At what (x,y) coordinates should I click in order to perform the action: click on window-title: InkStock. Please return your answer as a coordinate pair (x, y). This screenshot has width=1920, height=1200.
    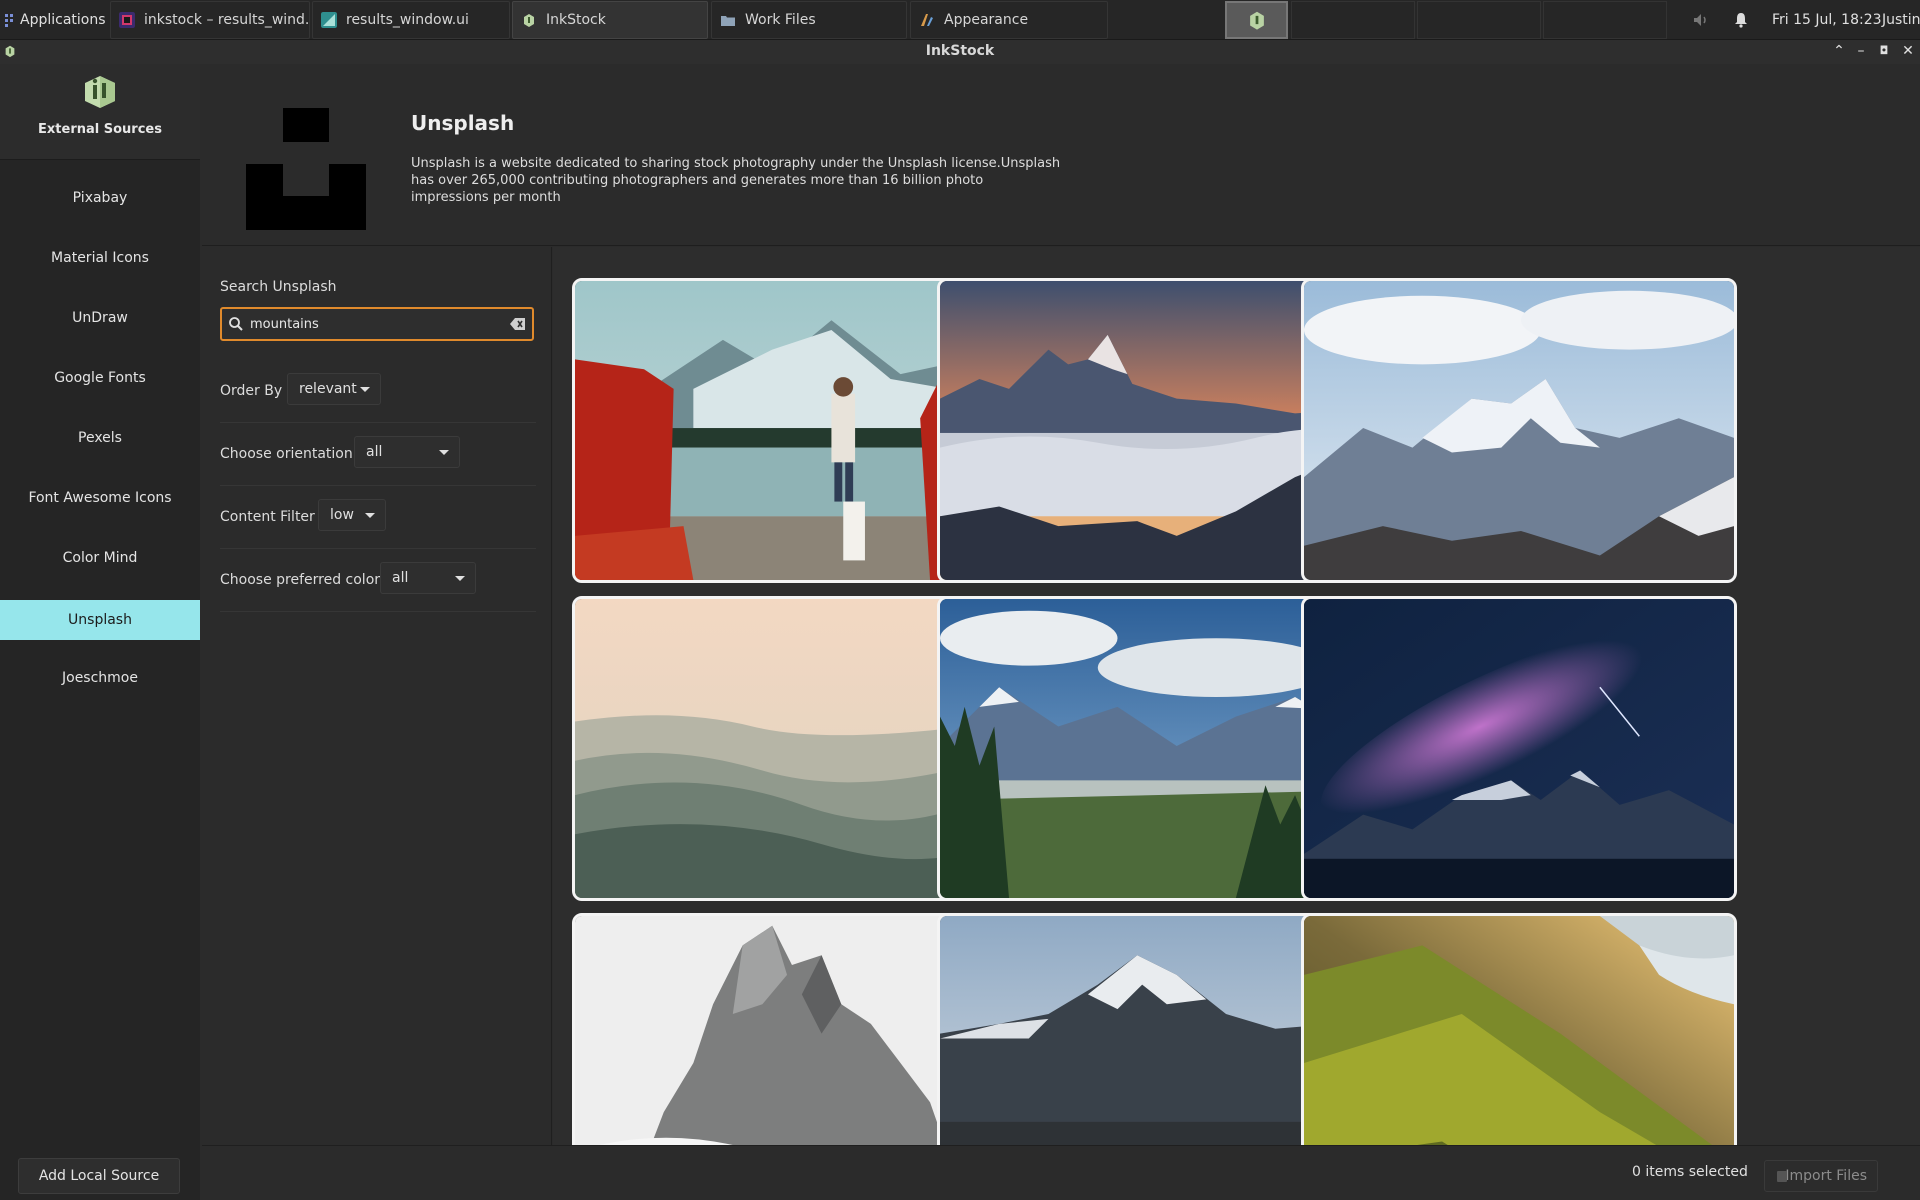
    Looking at the image, I should click on (960, 51).